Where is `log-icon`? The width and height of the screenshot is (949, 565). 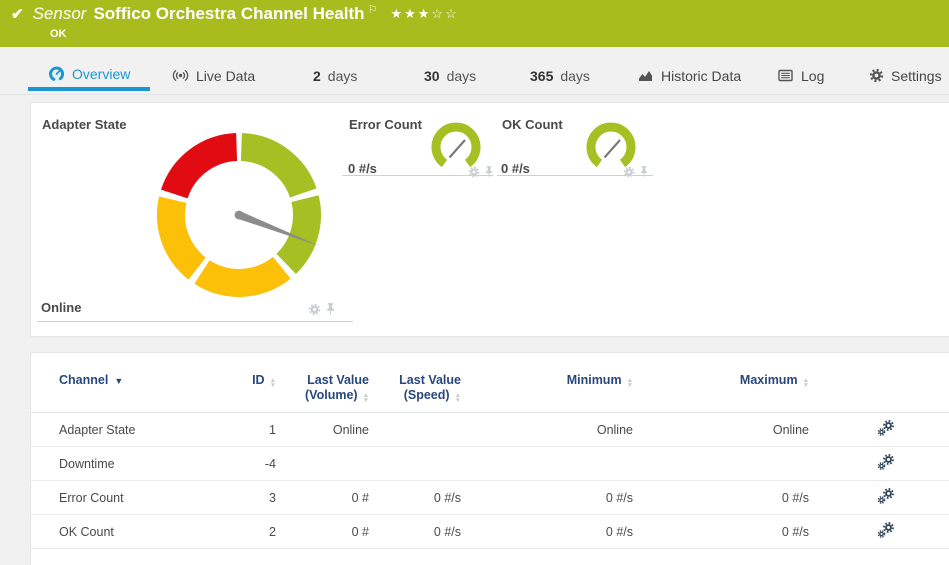
log-icon is located at coordinates (785, 75).